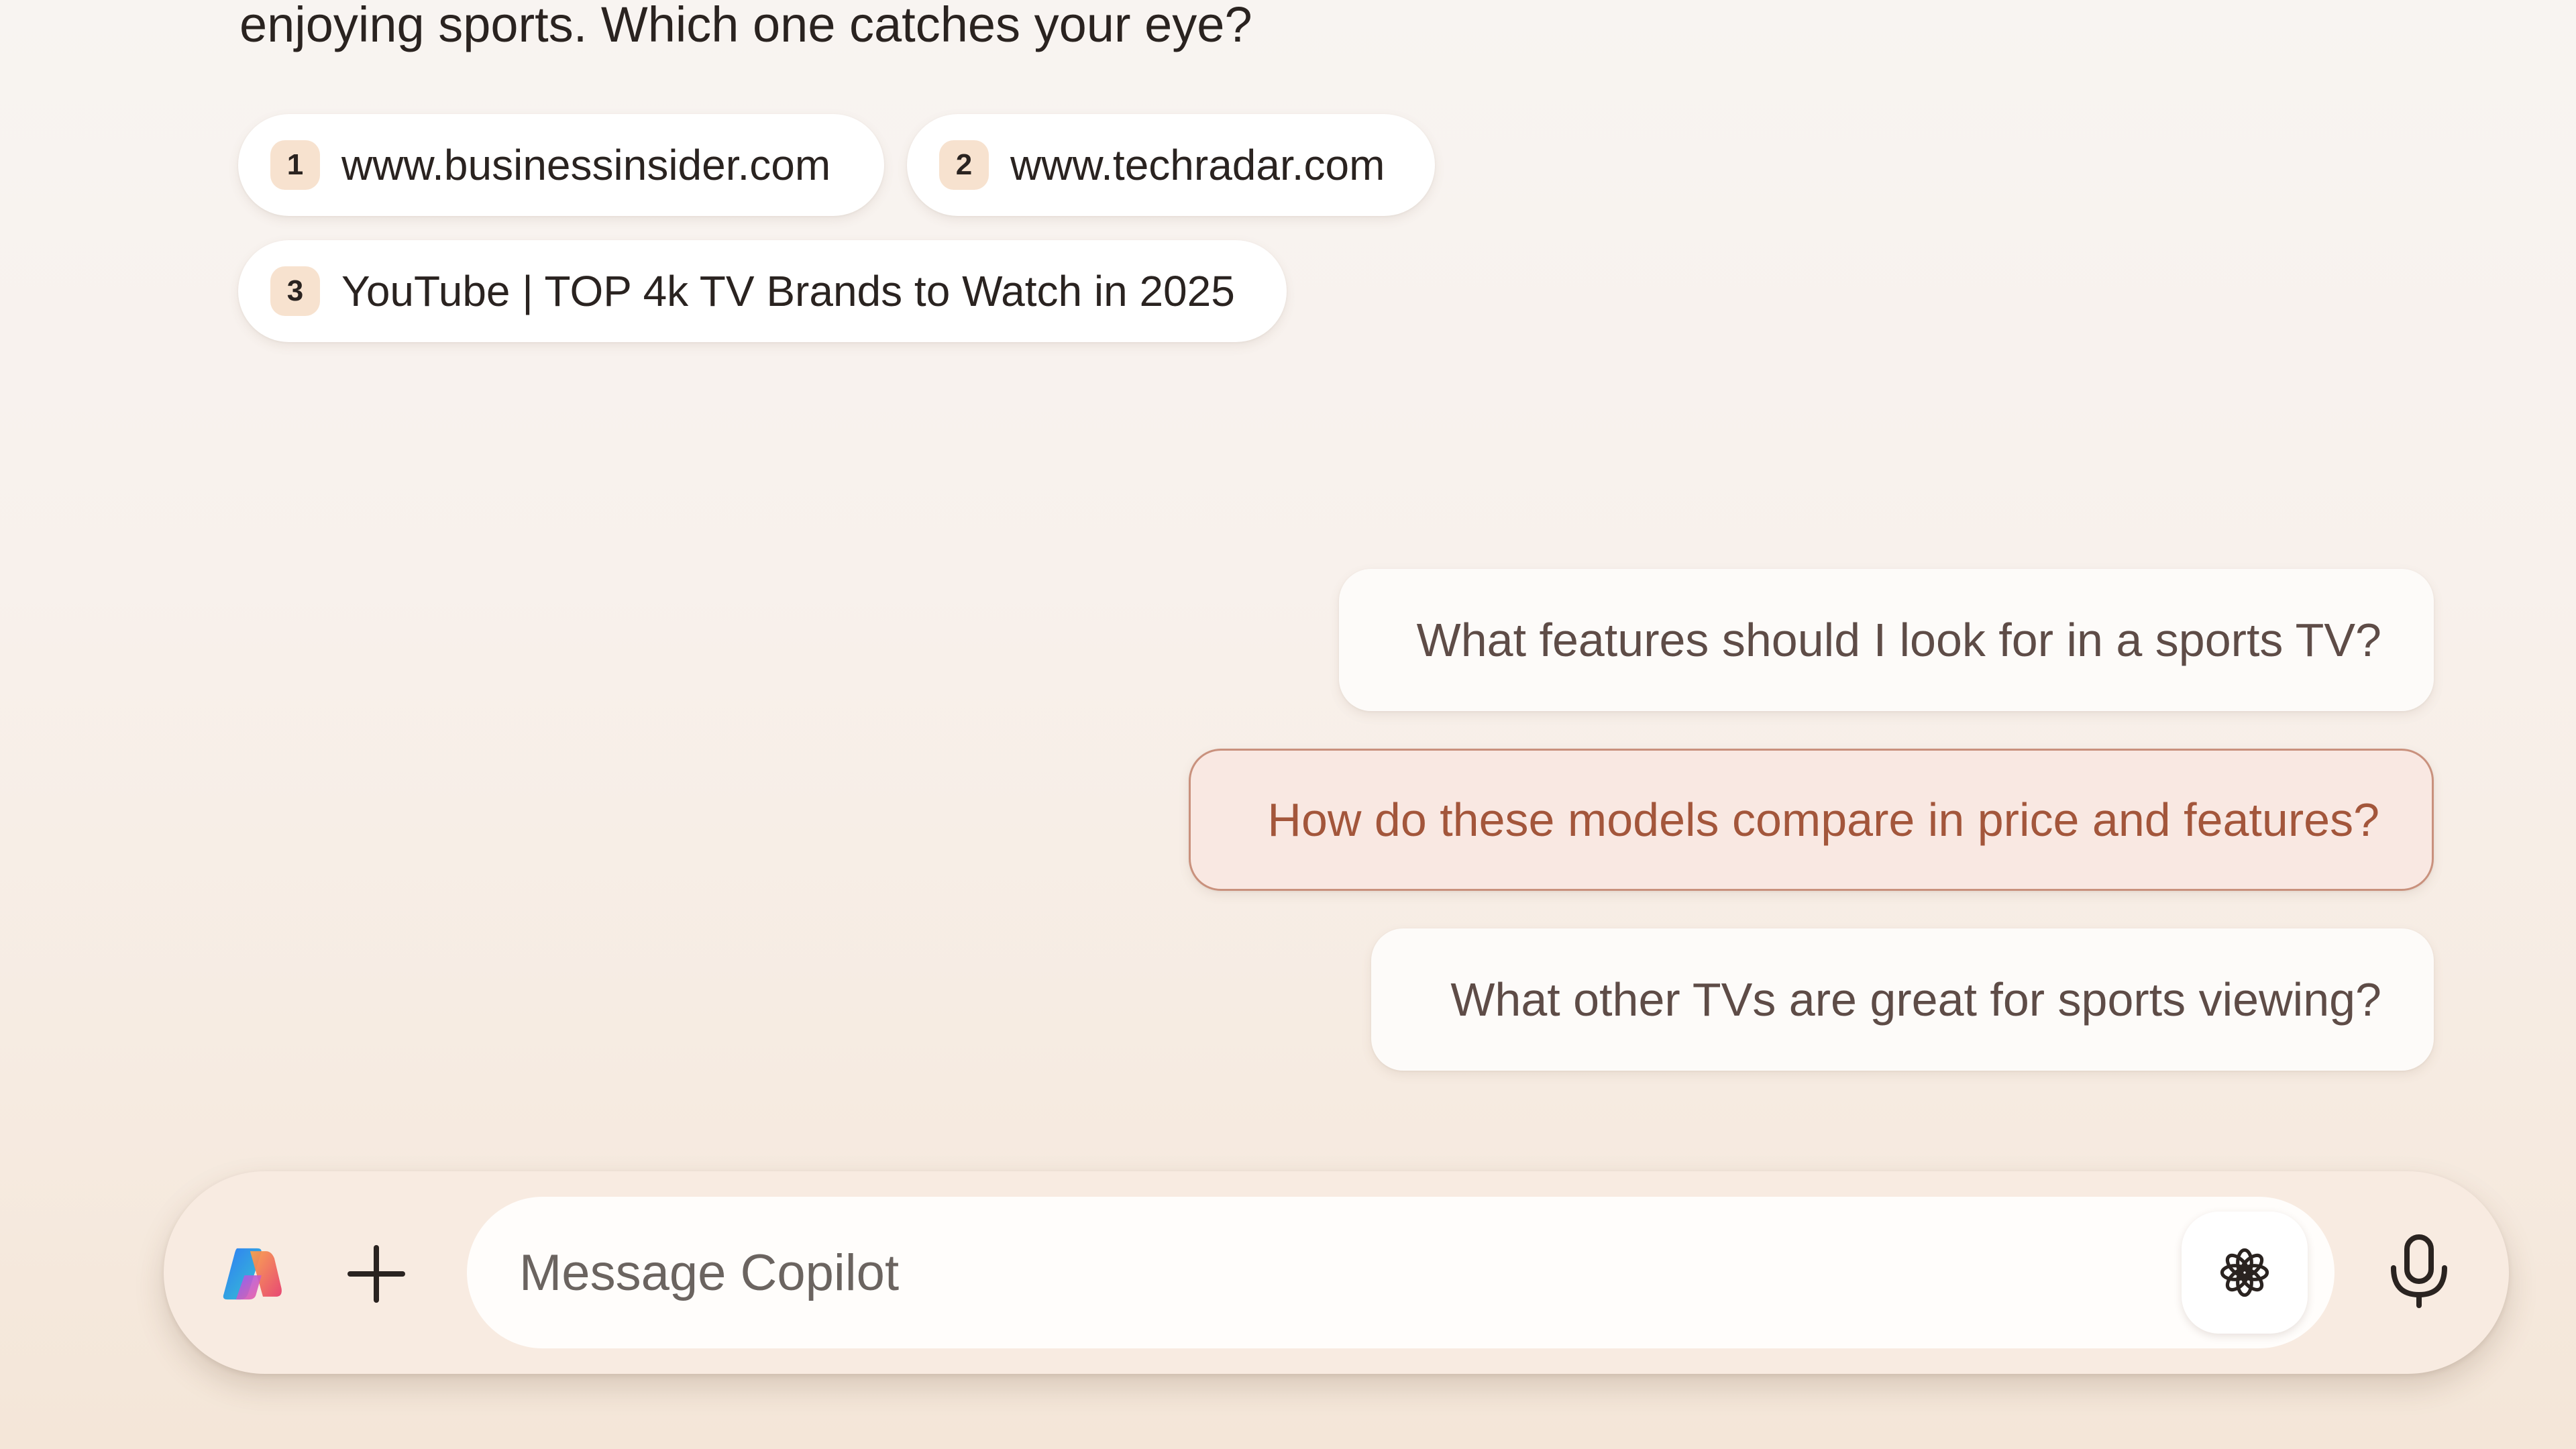 This screenshot has width=2576, height=1449. What do you see at coordinates (295, 291) in the screenshot?
I see `citation-number-badge: 3` at bounding box center [295, 291].